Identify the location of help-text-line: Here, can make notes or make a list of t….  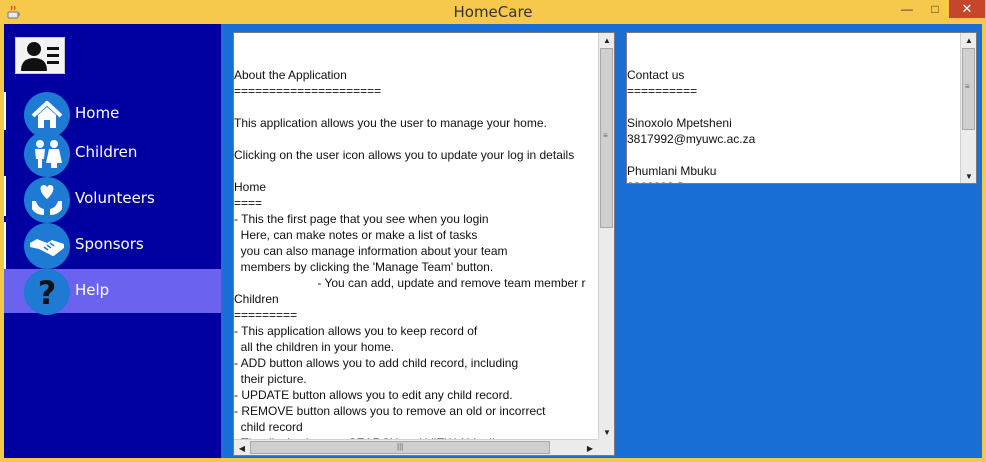
(356, 235).